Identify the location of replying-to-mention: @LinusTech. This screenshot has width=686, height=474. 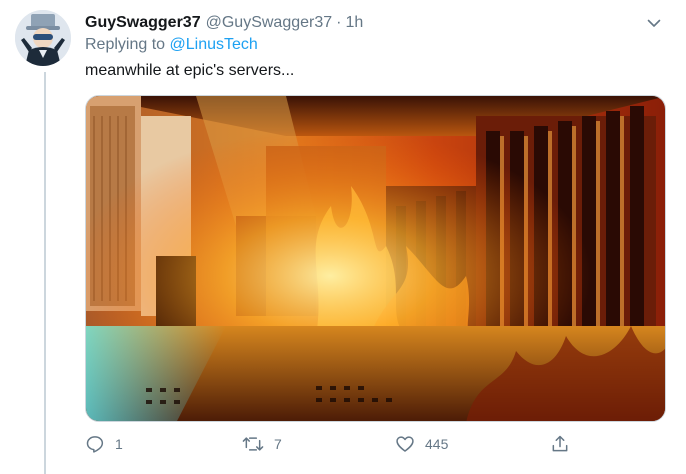
(214, 44).